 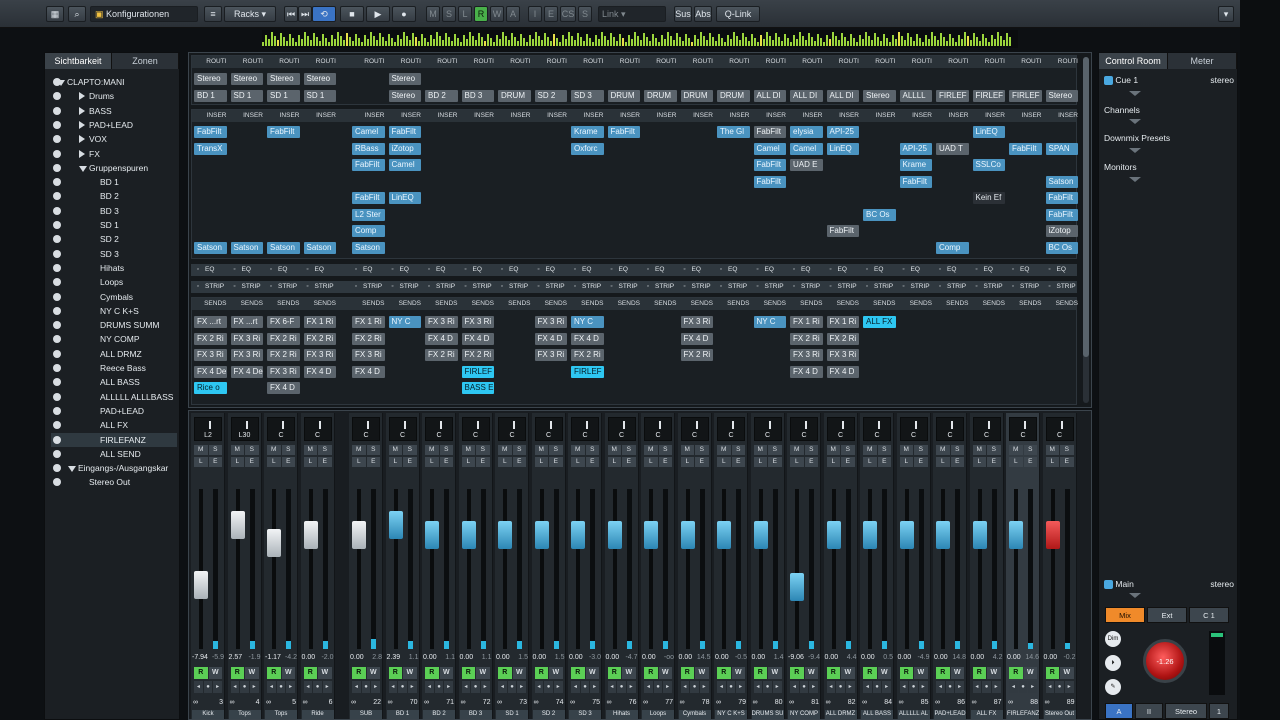 I want to click on volume-value: 0.00, so click(x=686, y=658).